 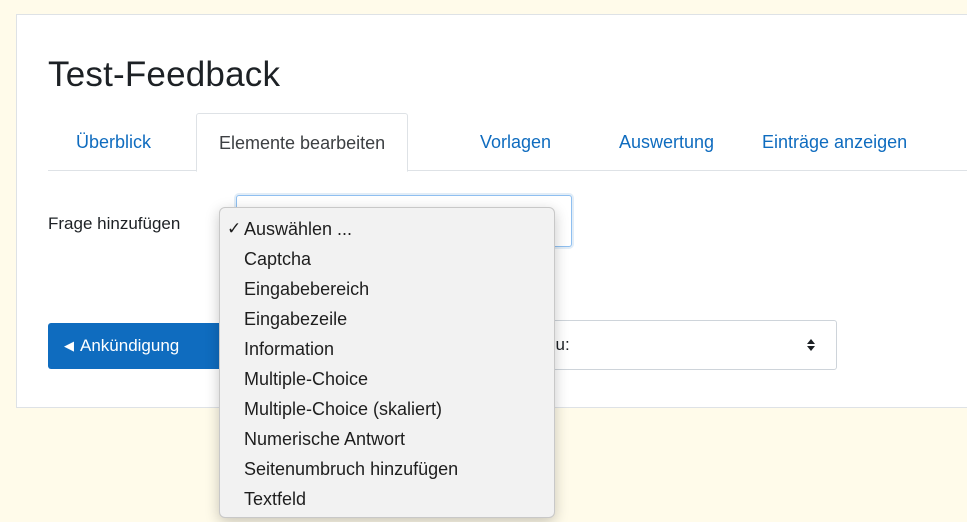 I want to click on left-triangle-icon: ◀, so click(x=69, y=345).